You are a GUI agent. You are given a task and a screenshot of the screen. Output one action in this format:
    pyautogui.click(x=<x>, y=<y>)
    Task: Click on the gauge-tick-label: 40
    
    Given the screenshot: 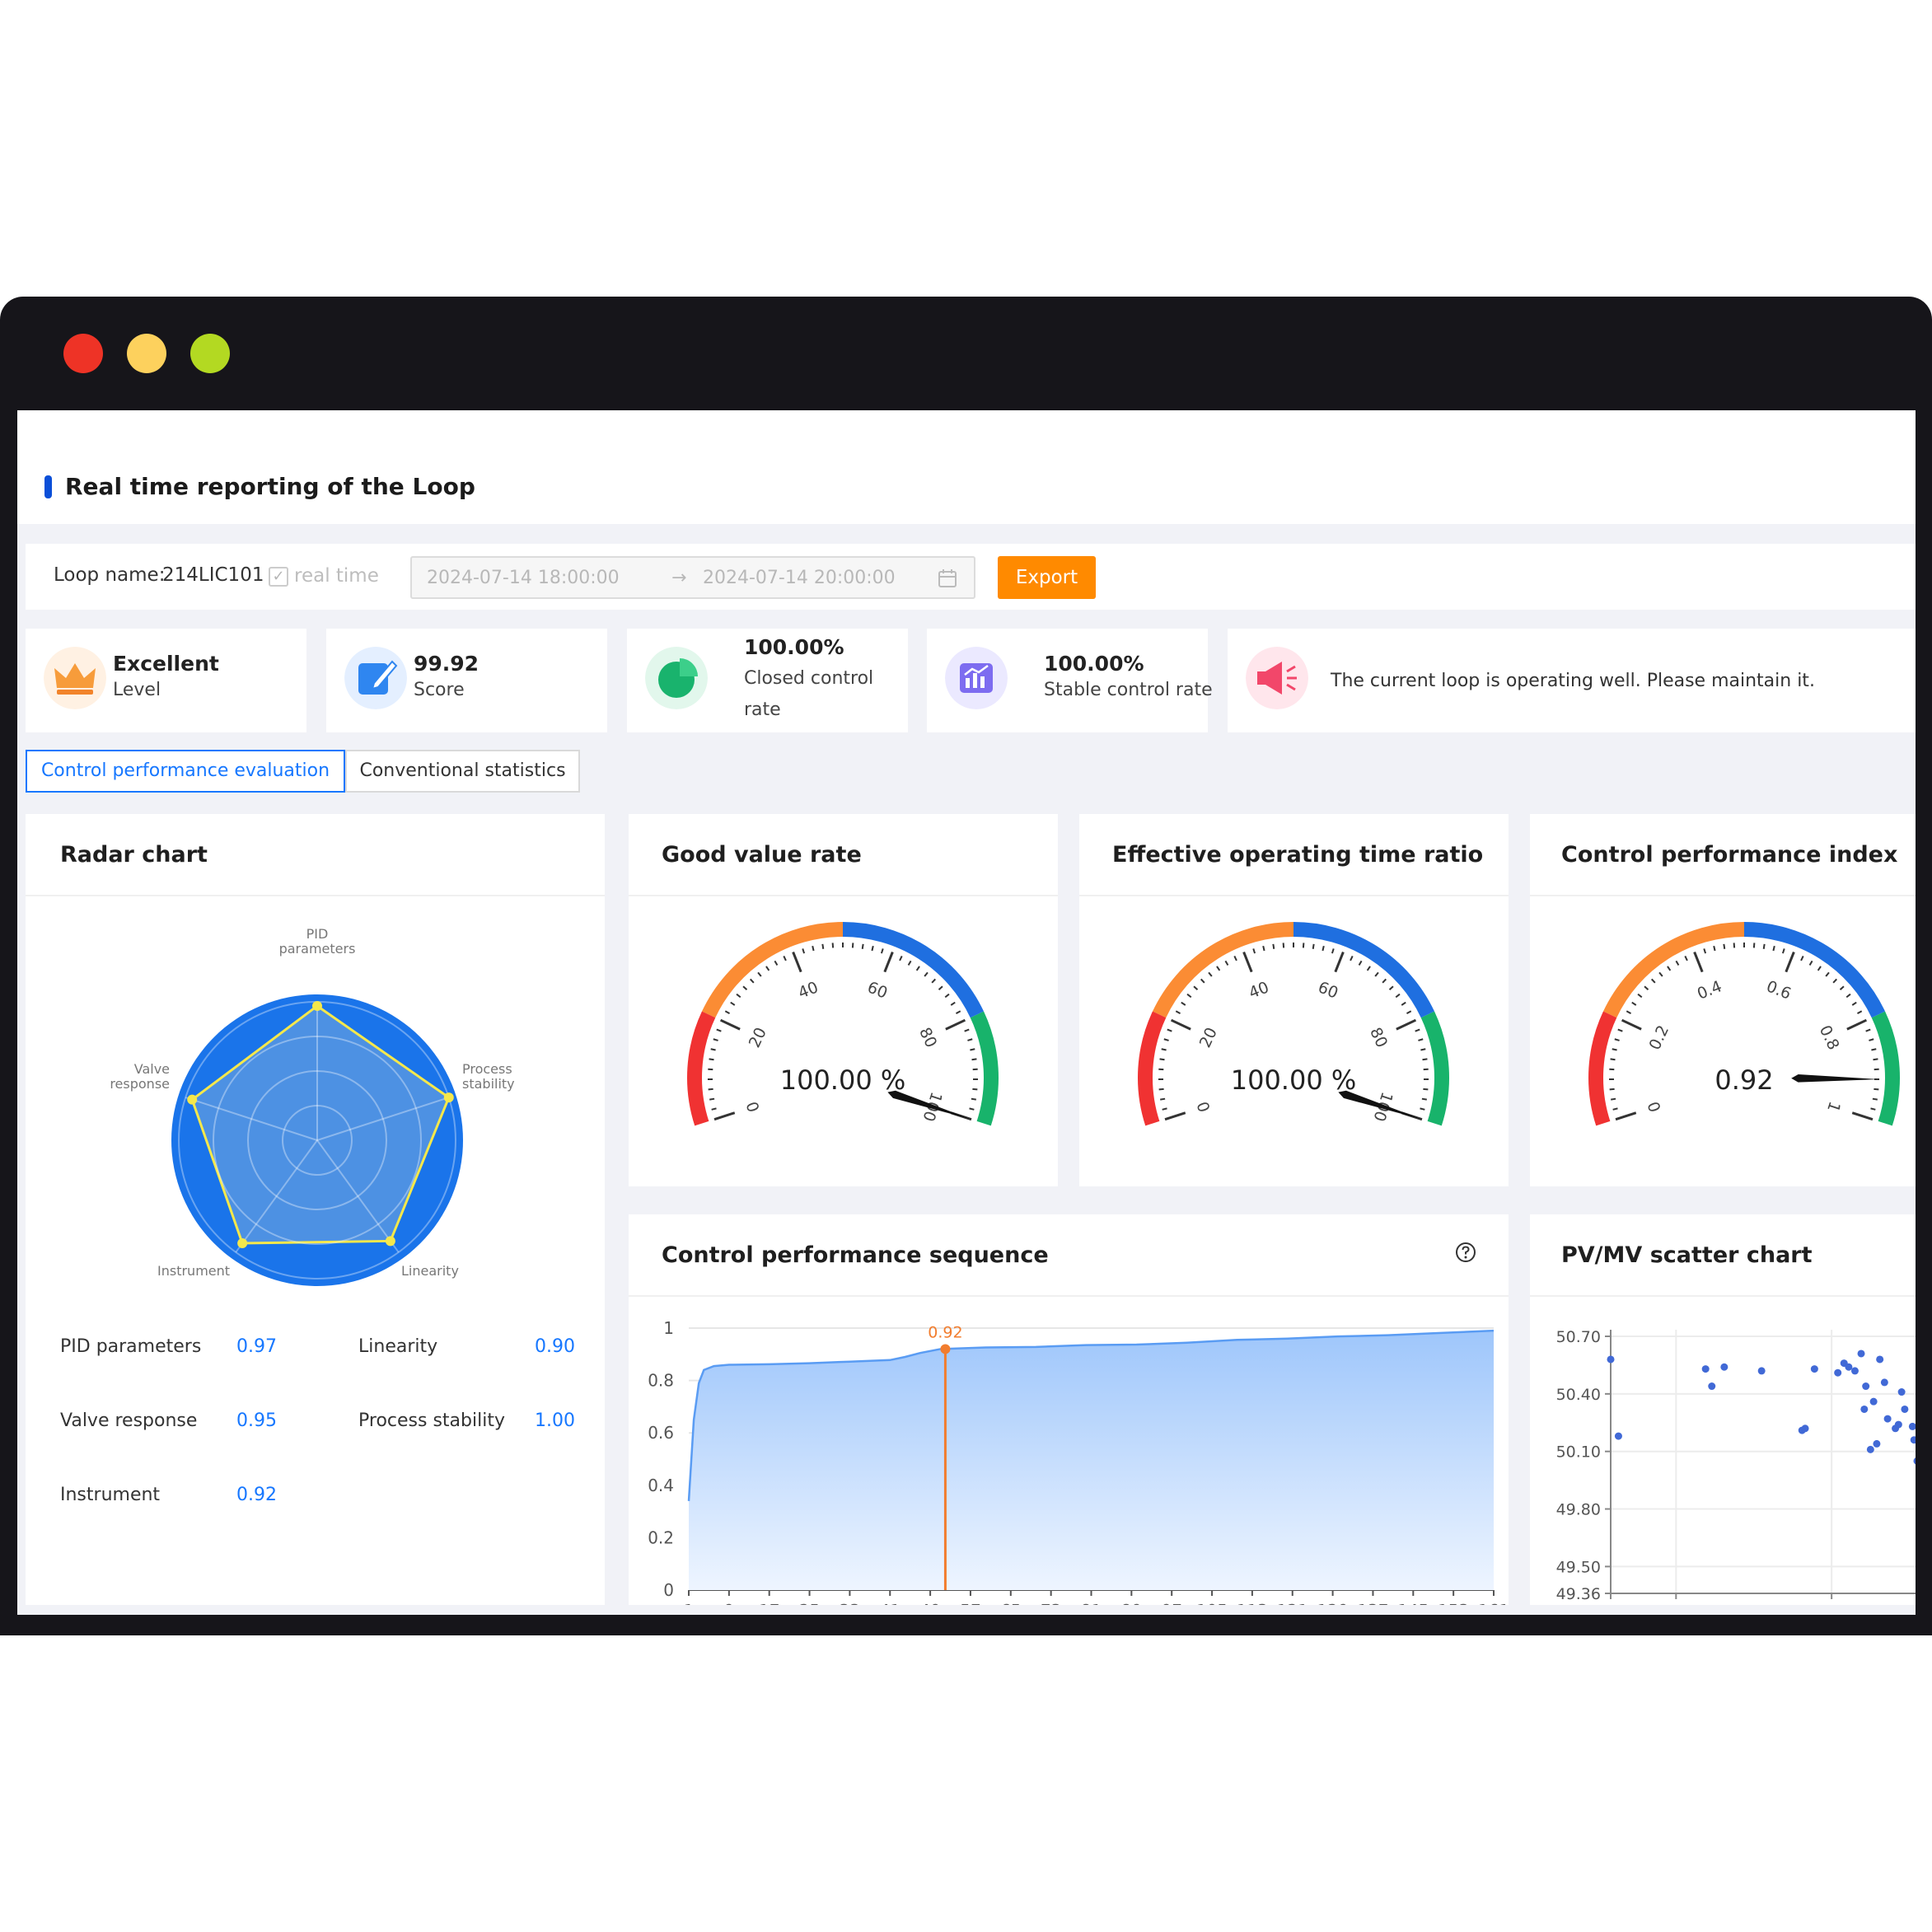 What is the action you would take?
    pyautogui.click(x=808, y=990)
    